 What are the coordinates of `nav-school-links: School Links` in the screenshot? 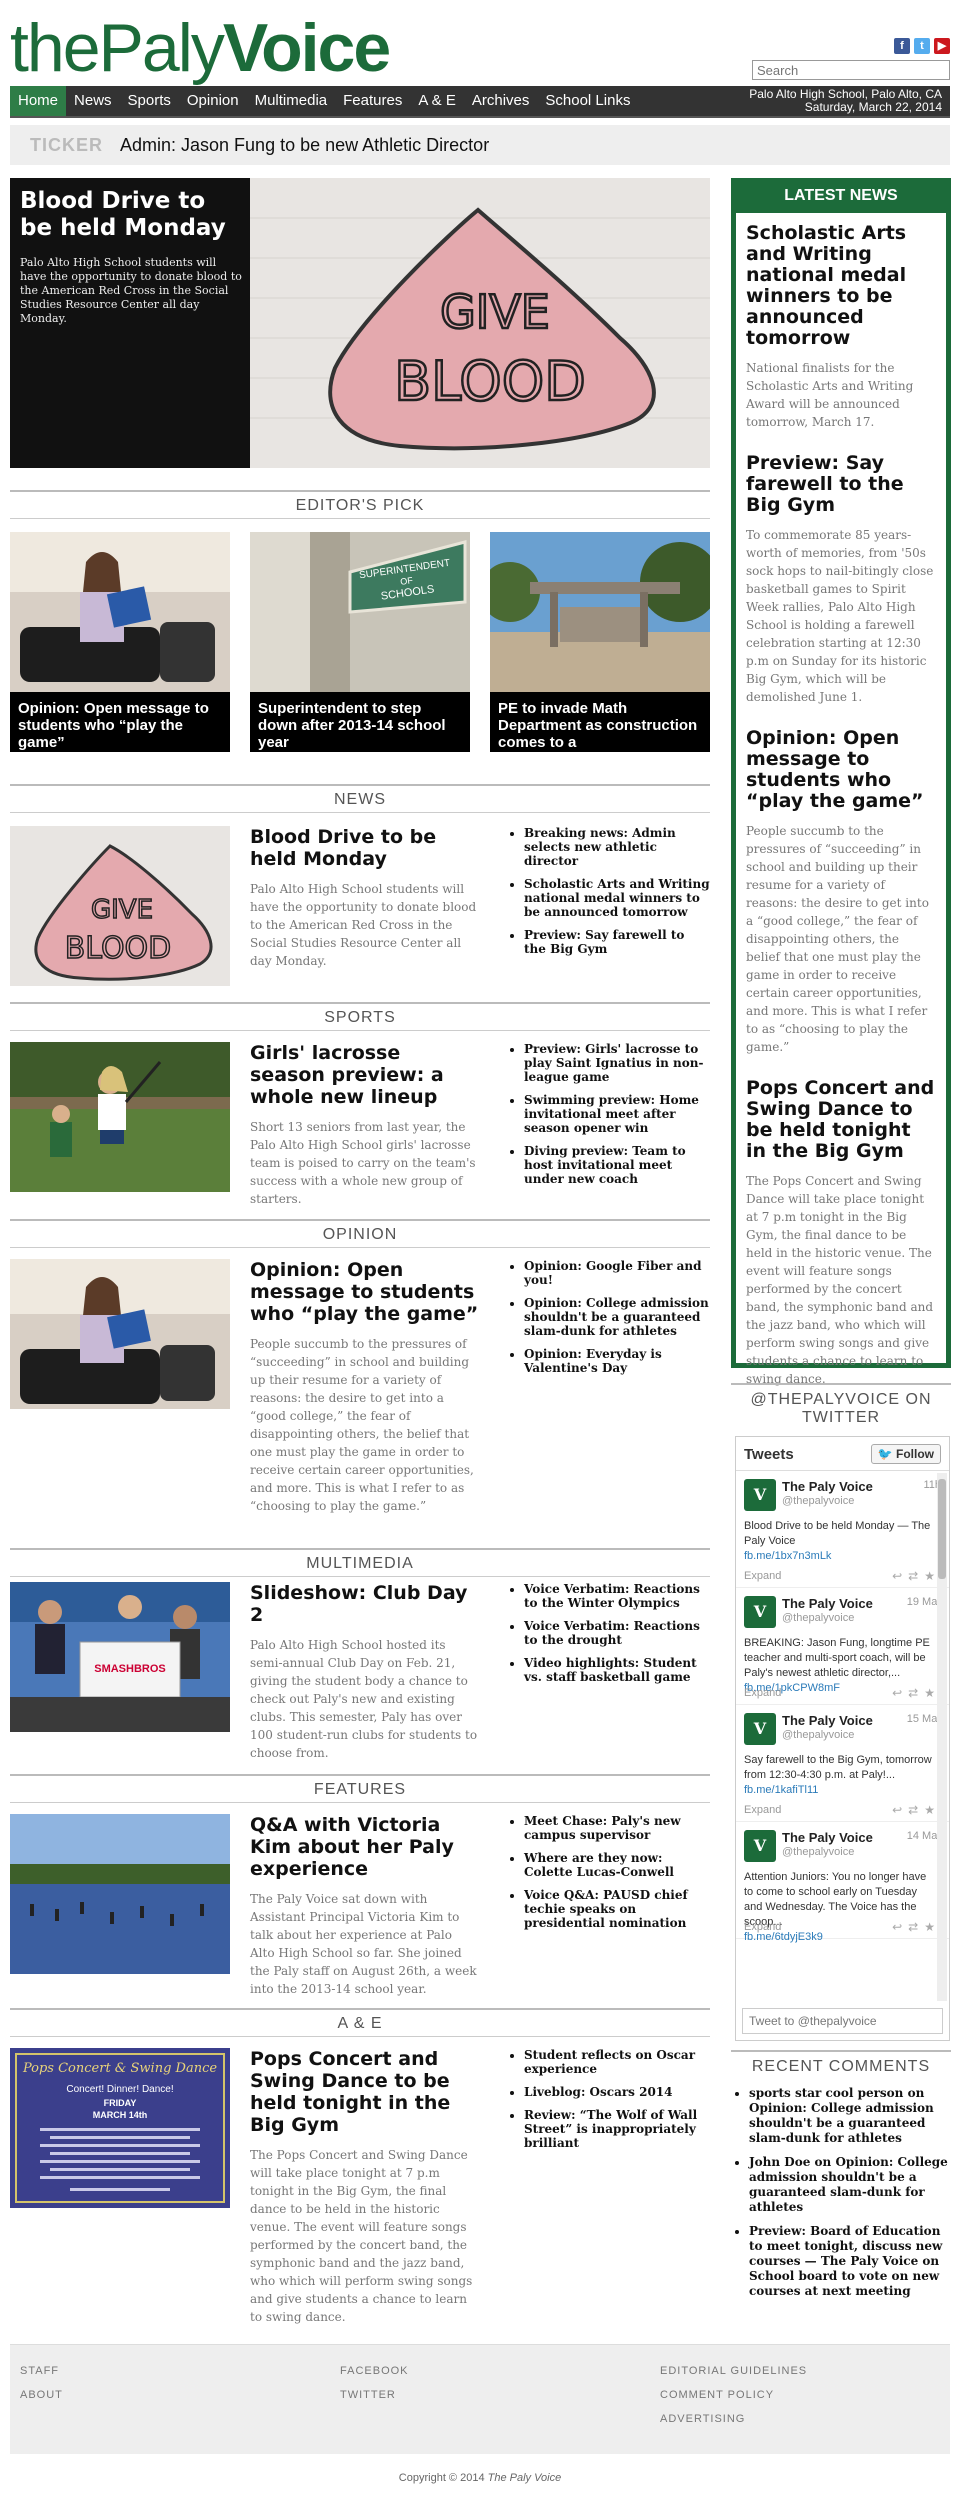 It's located at (587, 101).